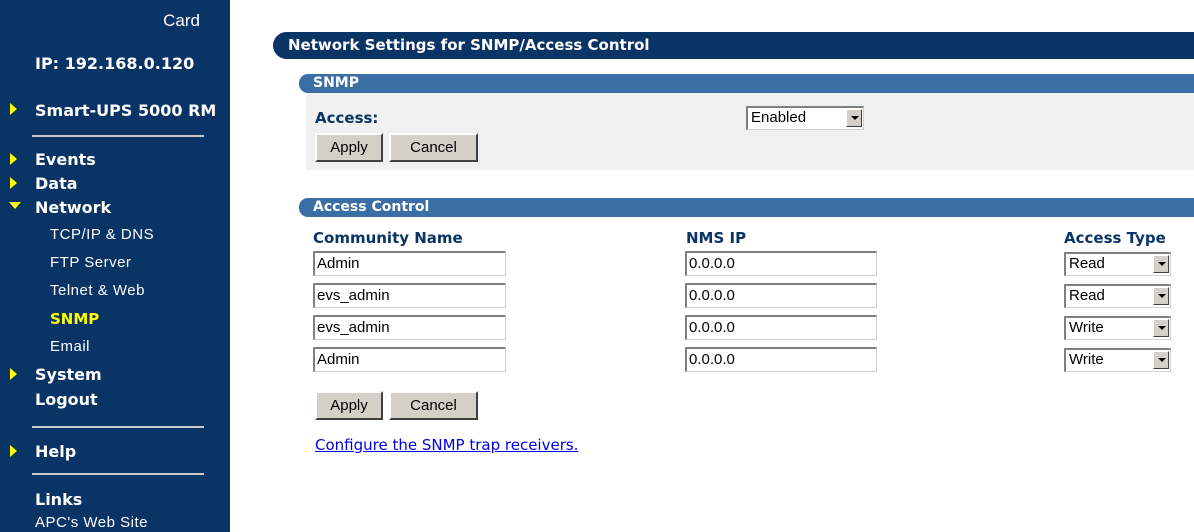  I want to click on help-arrow-icon, so click(13, 451).